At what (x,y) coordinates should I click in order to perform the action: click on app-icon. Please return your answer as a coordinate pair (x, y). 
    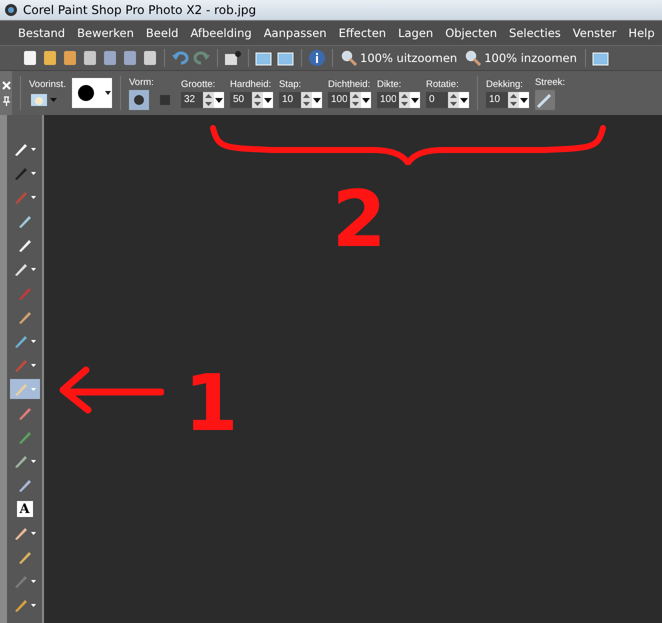
    Looking at the image, I should click on (11, 10).